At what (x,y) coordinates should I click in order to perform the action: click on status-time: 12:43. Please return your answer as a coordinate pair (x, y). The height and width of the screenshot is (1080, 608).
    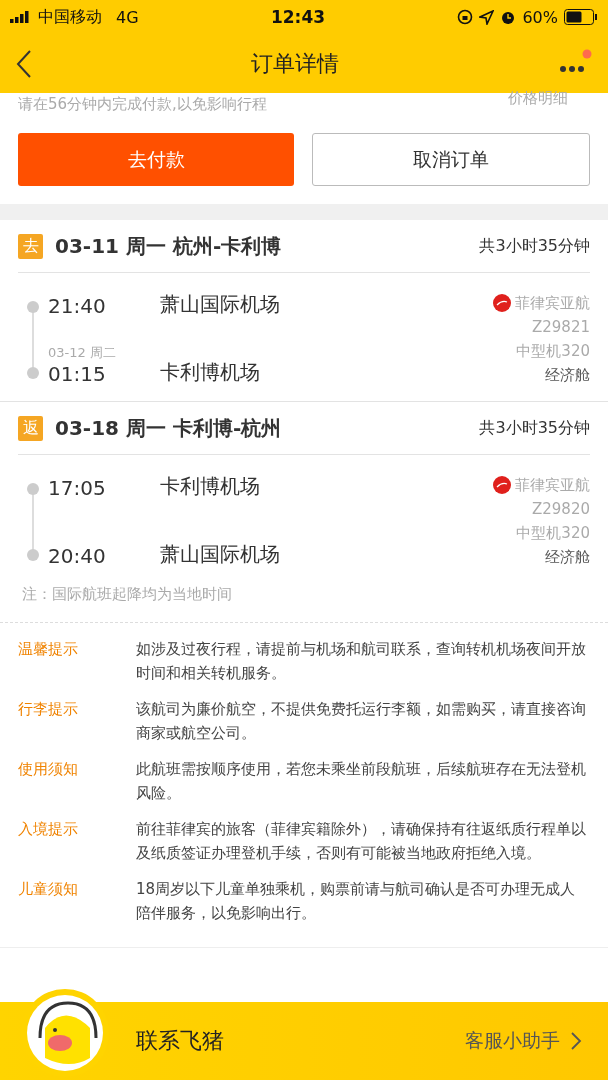
    Looking at the image, I should click on (298, 17).